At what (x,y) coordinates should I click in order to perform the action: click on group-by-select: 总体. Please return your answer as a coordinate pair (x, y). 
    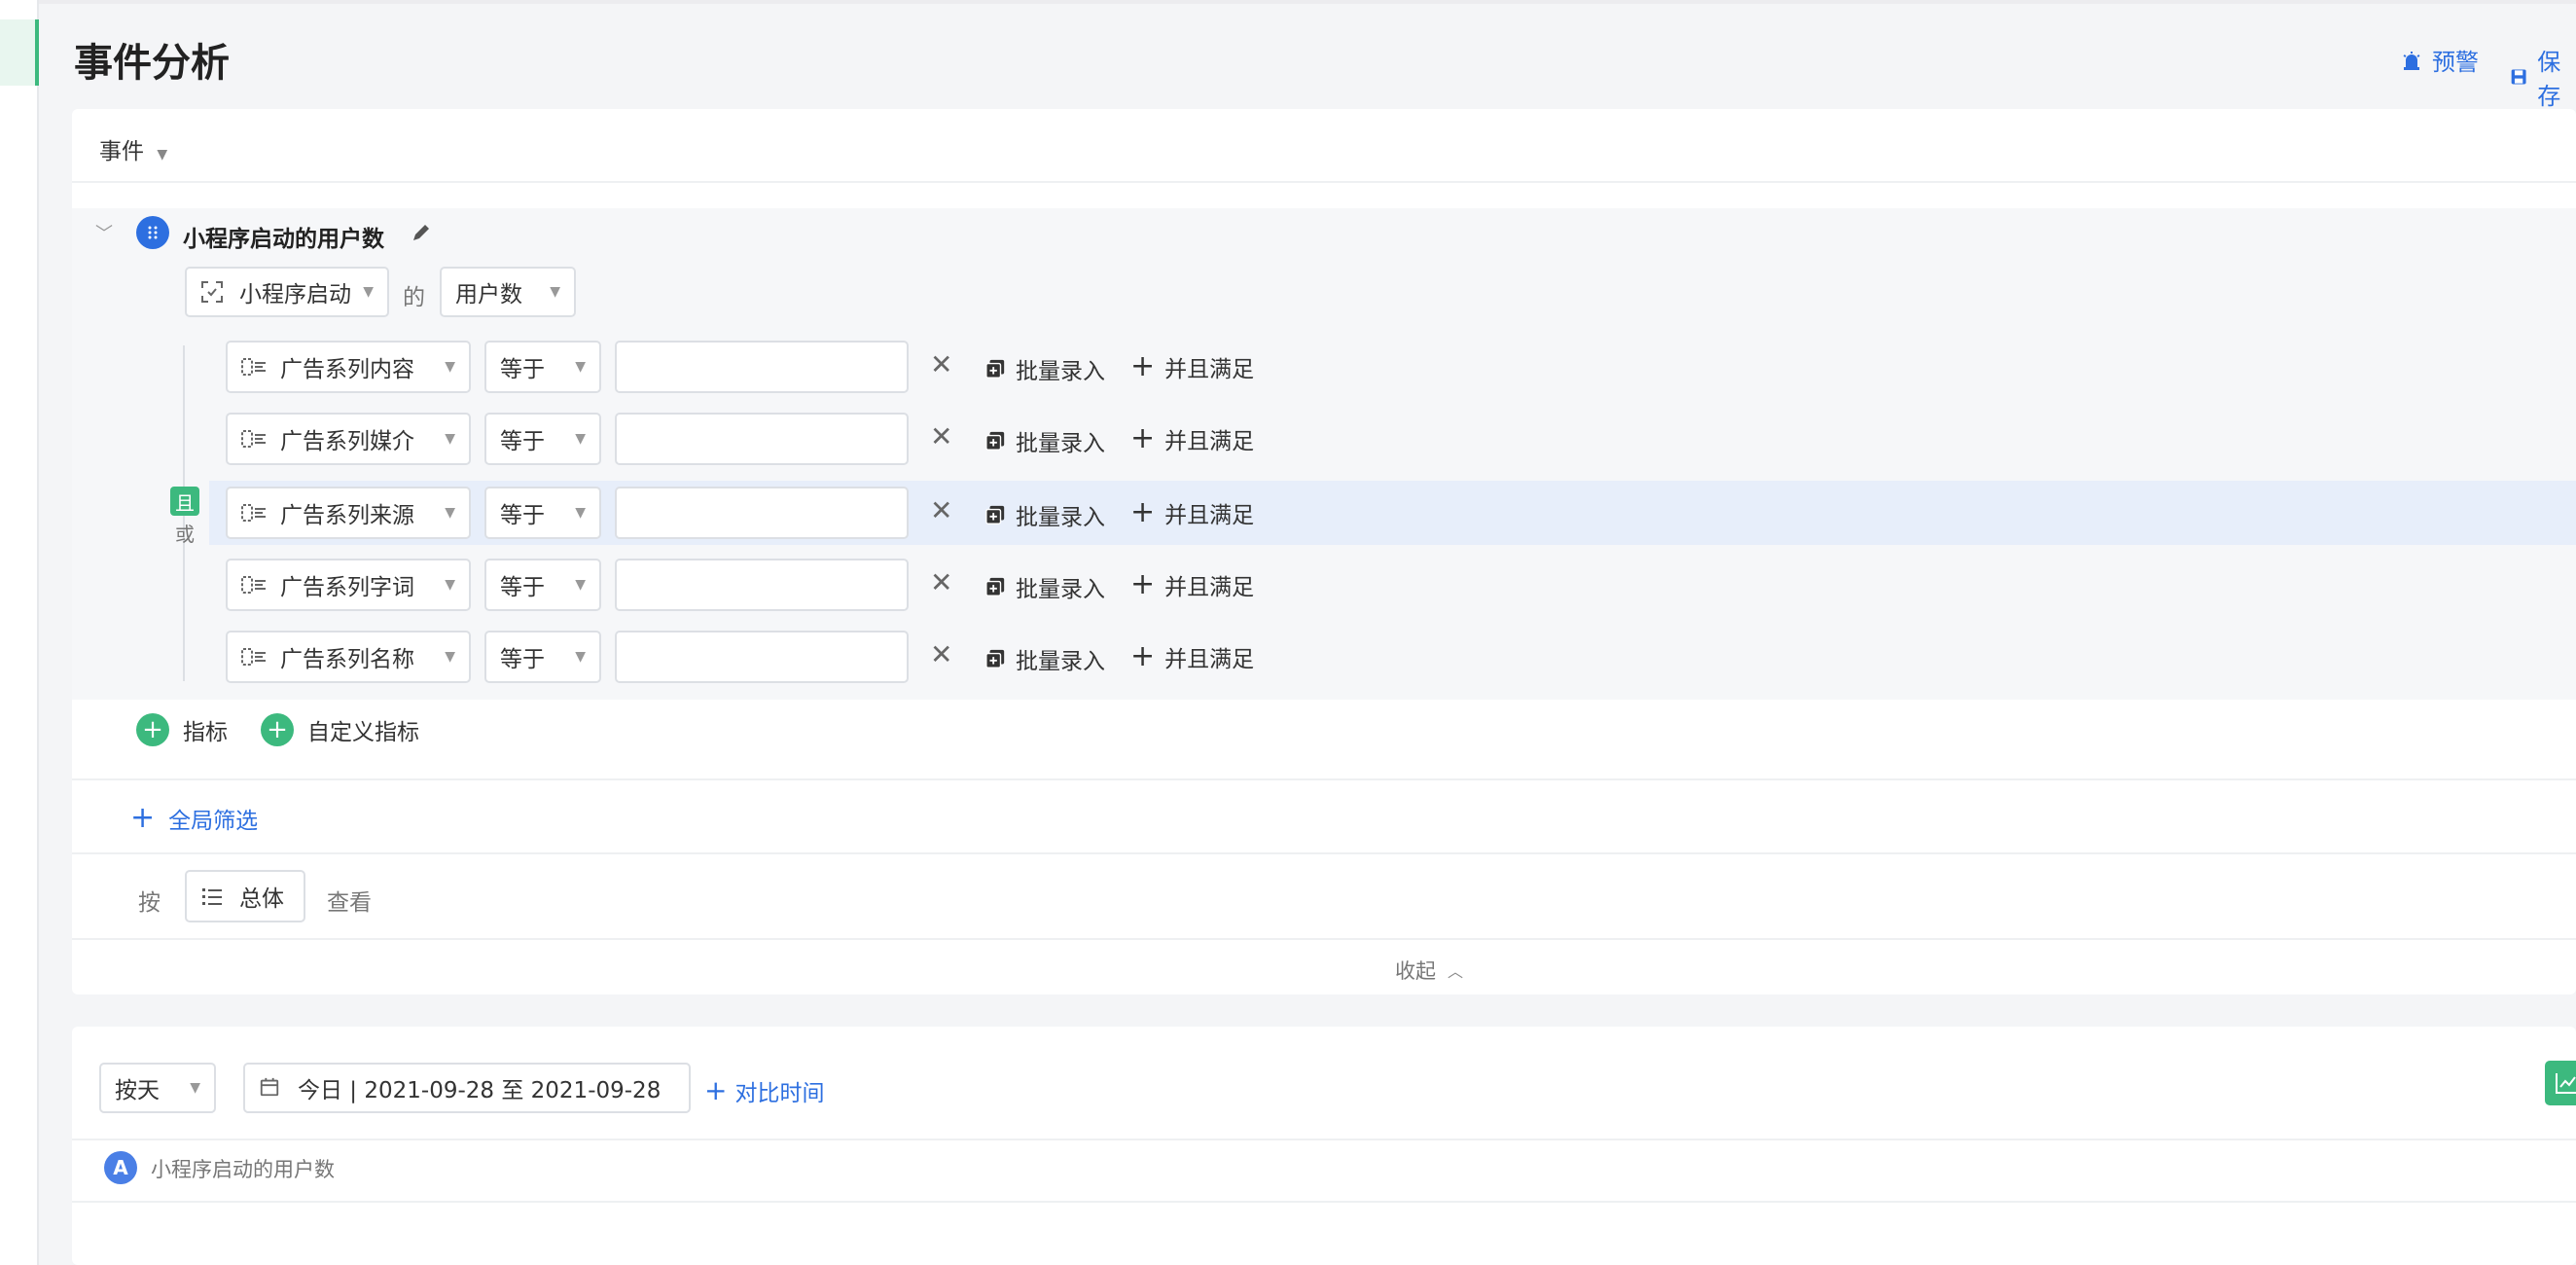
    Looking at the image, I should click on (245, 896).